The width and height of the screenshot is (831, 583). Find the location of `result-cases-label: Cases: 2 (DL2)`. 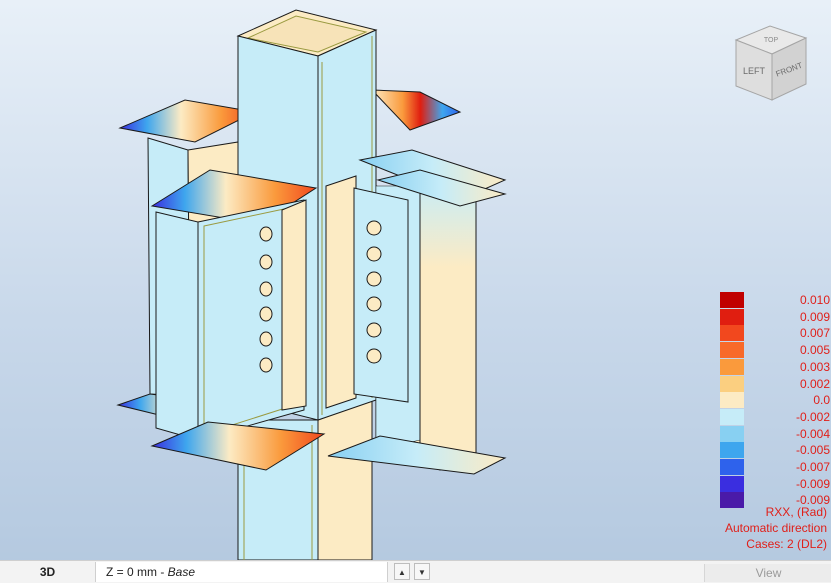

result-cases-label: Cases: 2 (DL2) is located at coordinates (786, 544).